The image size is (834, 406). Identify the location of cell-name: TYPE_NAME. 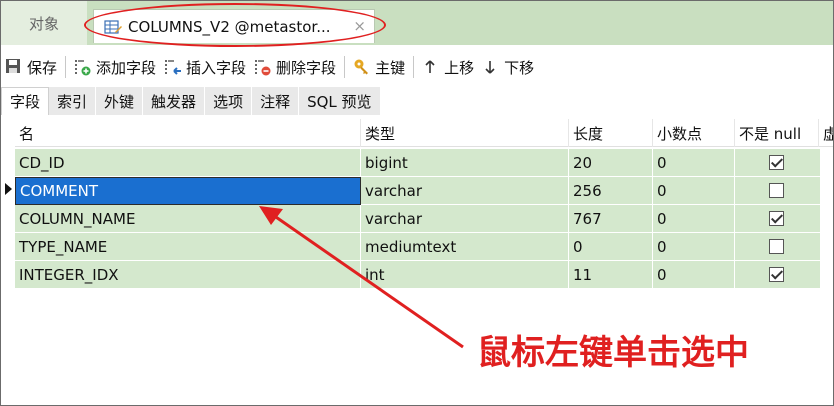
(188, 247).